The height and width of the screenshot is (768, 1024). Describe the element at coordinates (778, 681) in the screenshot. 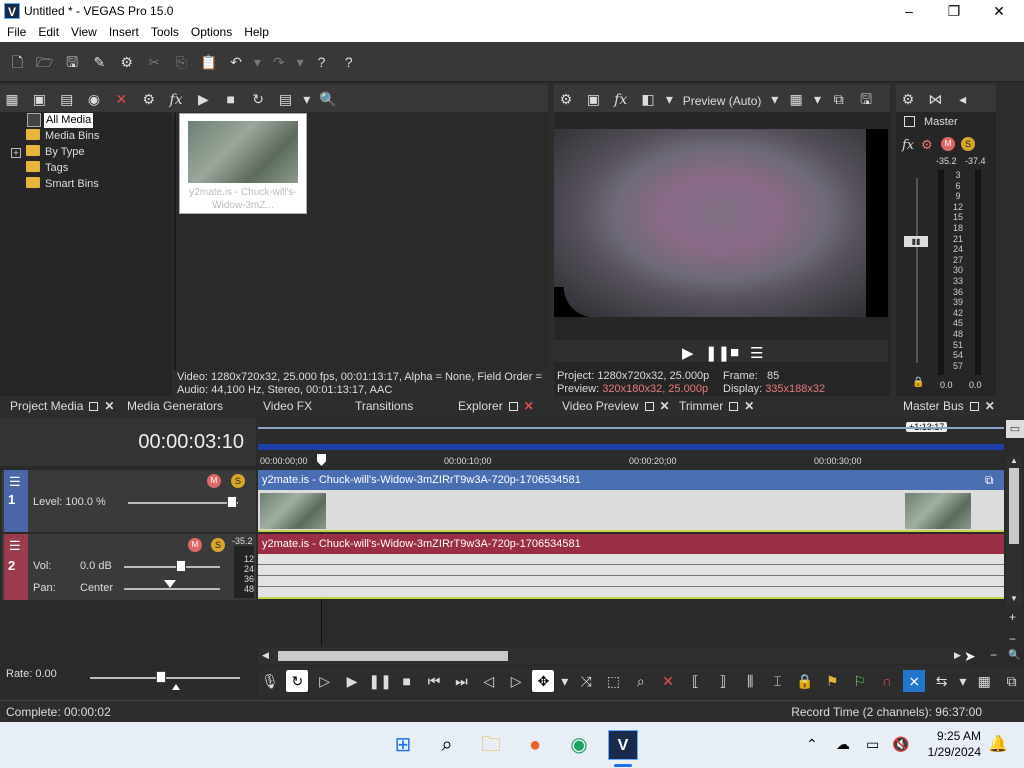

I see `split-icon: ⌶` at that location.